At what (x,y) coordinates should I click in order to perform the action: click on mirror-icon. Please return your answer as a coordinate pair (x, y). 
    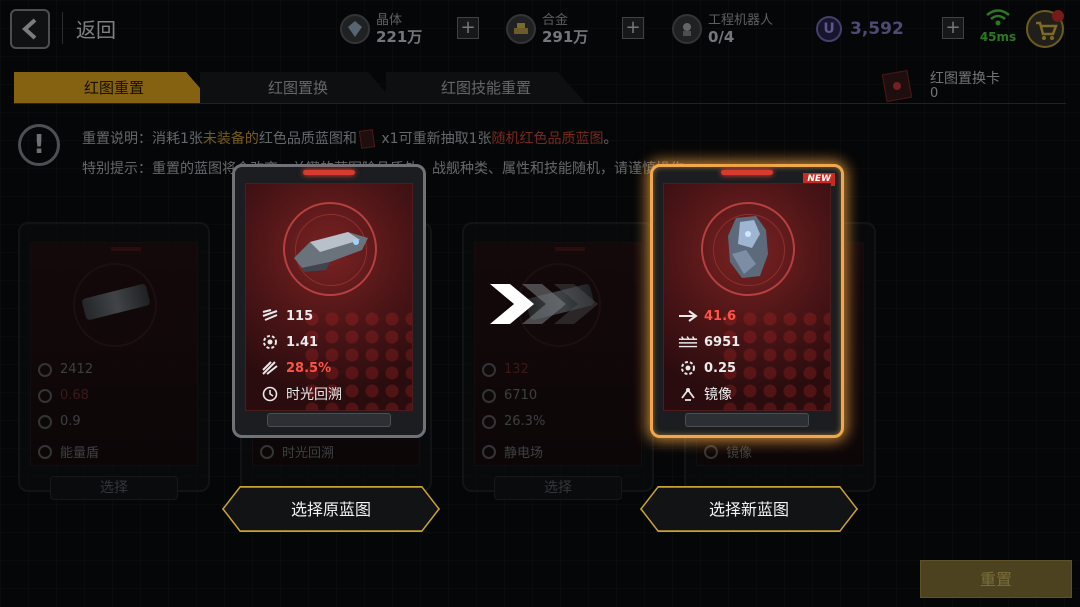
    Looking at the image, I should click on (688, 394).